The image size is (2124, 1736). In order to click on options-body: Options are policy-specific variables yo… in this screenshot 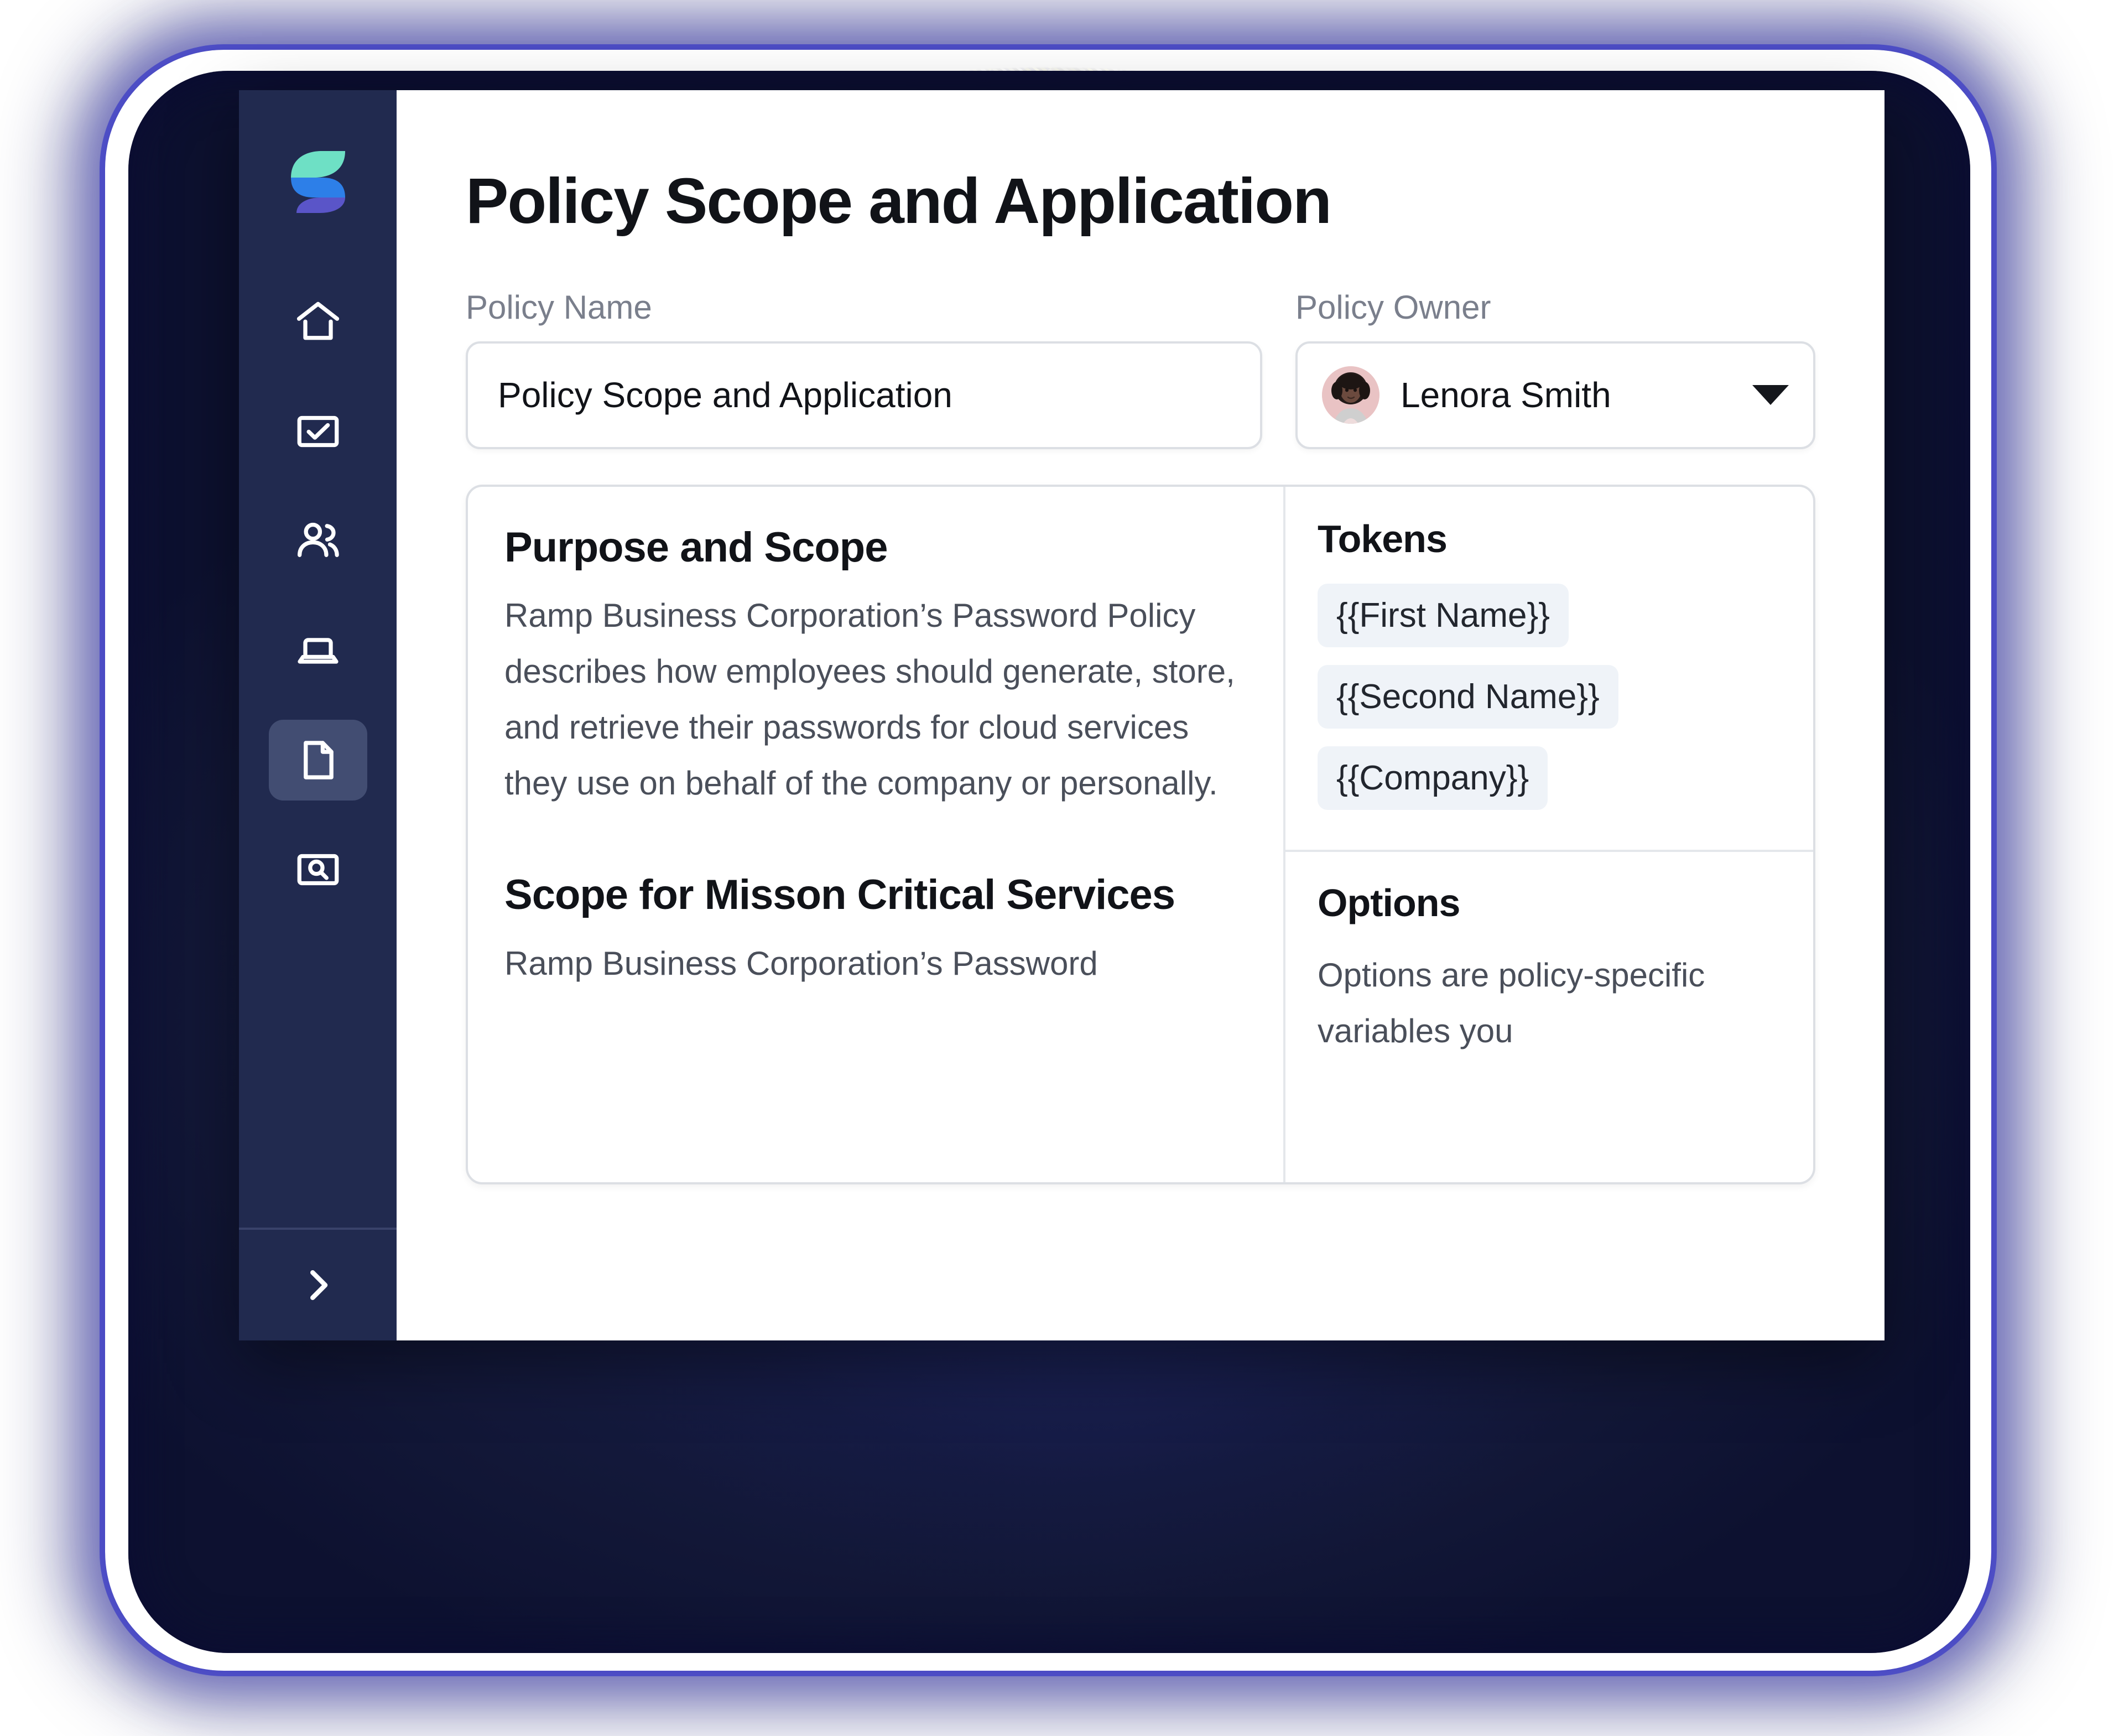, I will do `click(1511, 1002)`.